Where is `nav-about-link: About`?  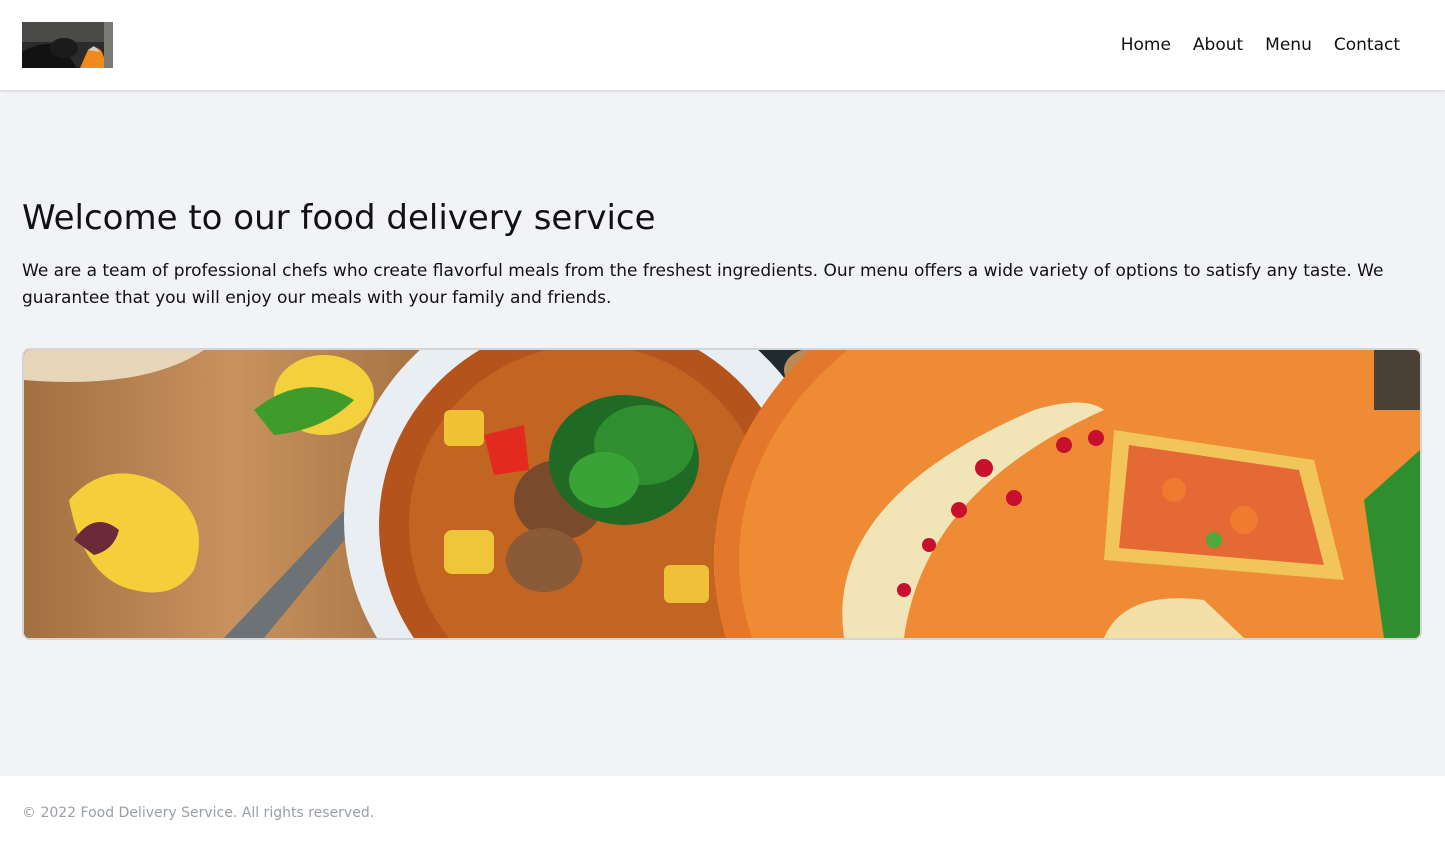
nav-about-link: About is located at coordinates (1218, 45).